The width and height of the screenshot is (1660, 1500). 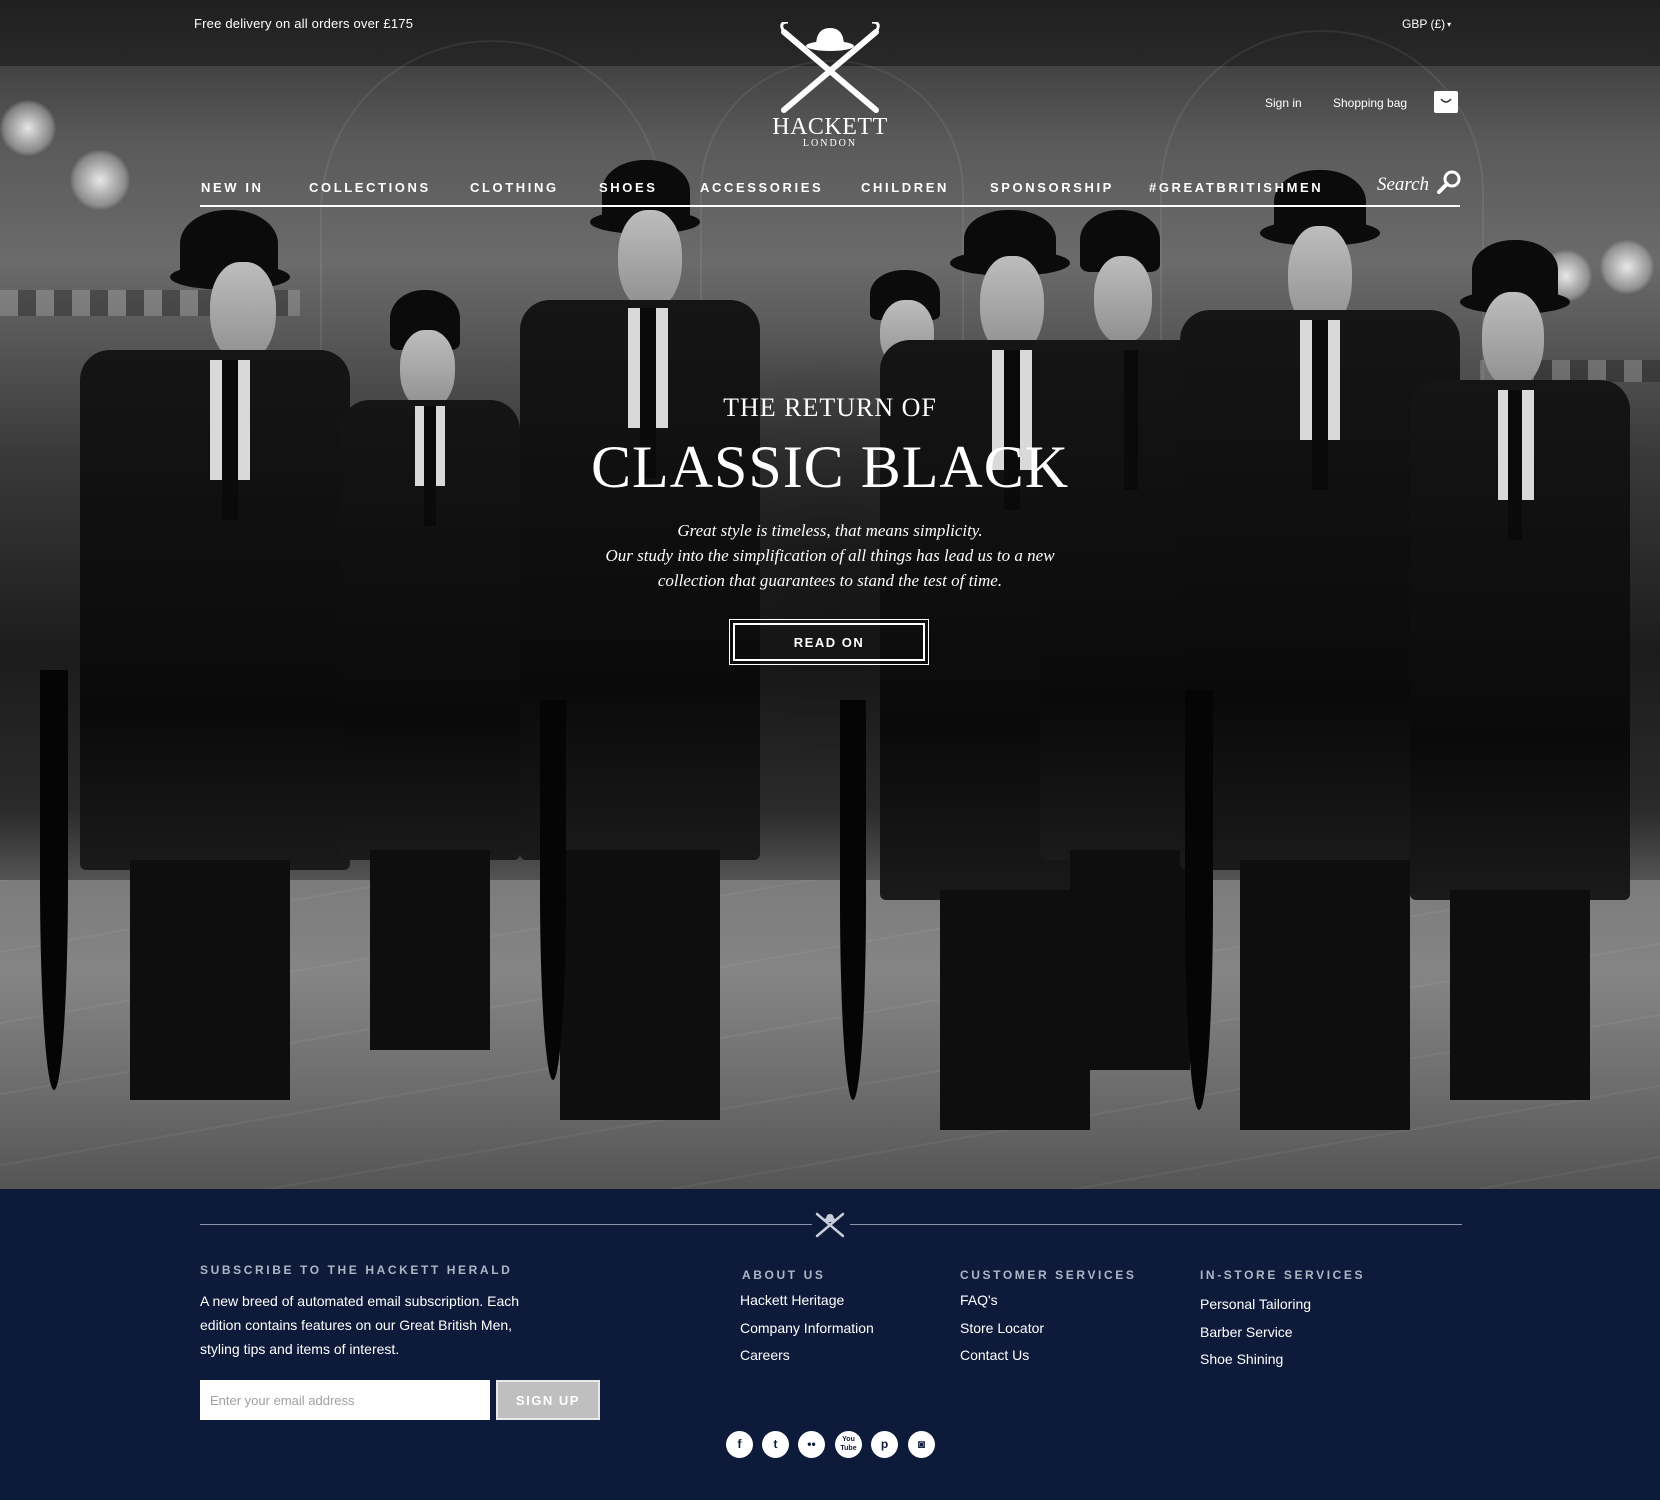 What do you see at coordinates (1052, 187) in the screenshot?
I see `nav-item-sponsorship: SPONSORSHIP` at bounding box center [1052, 187].